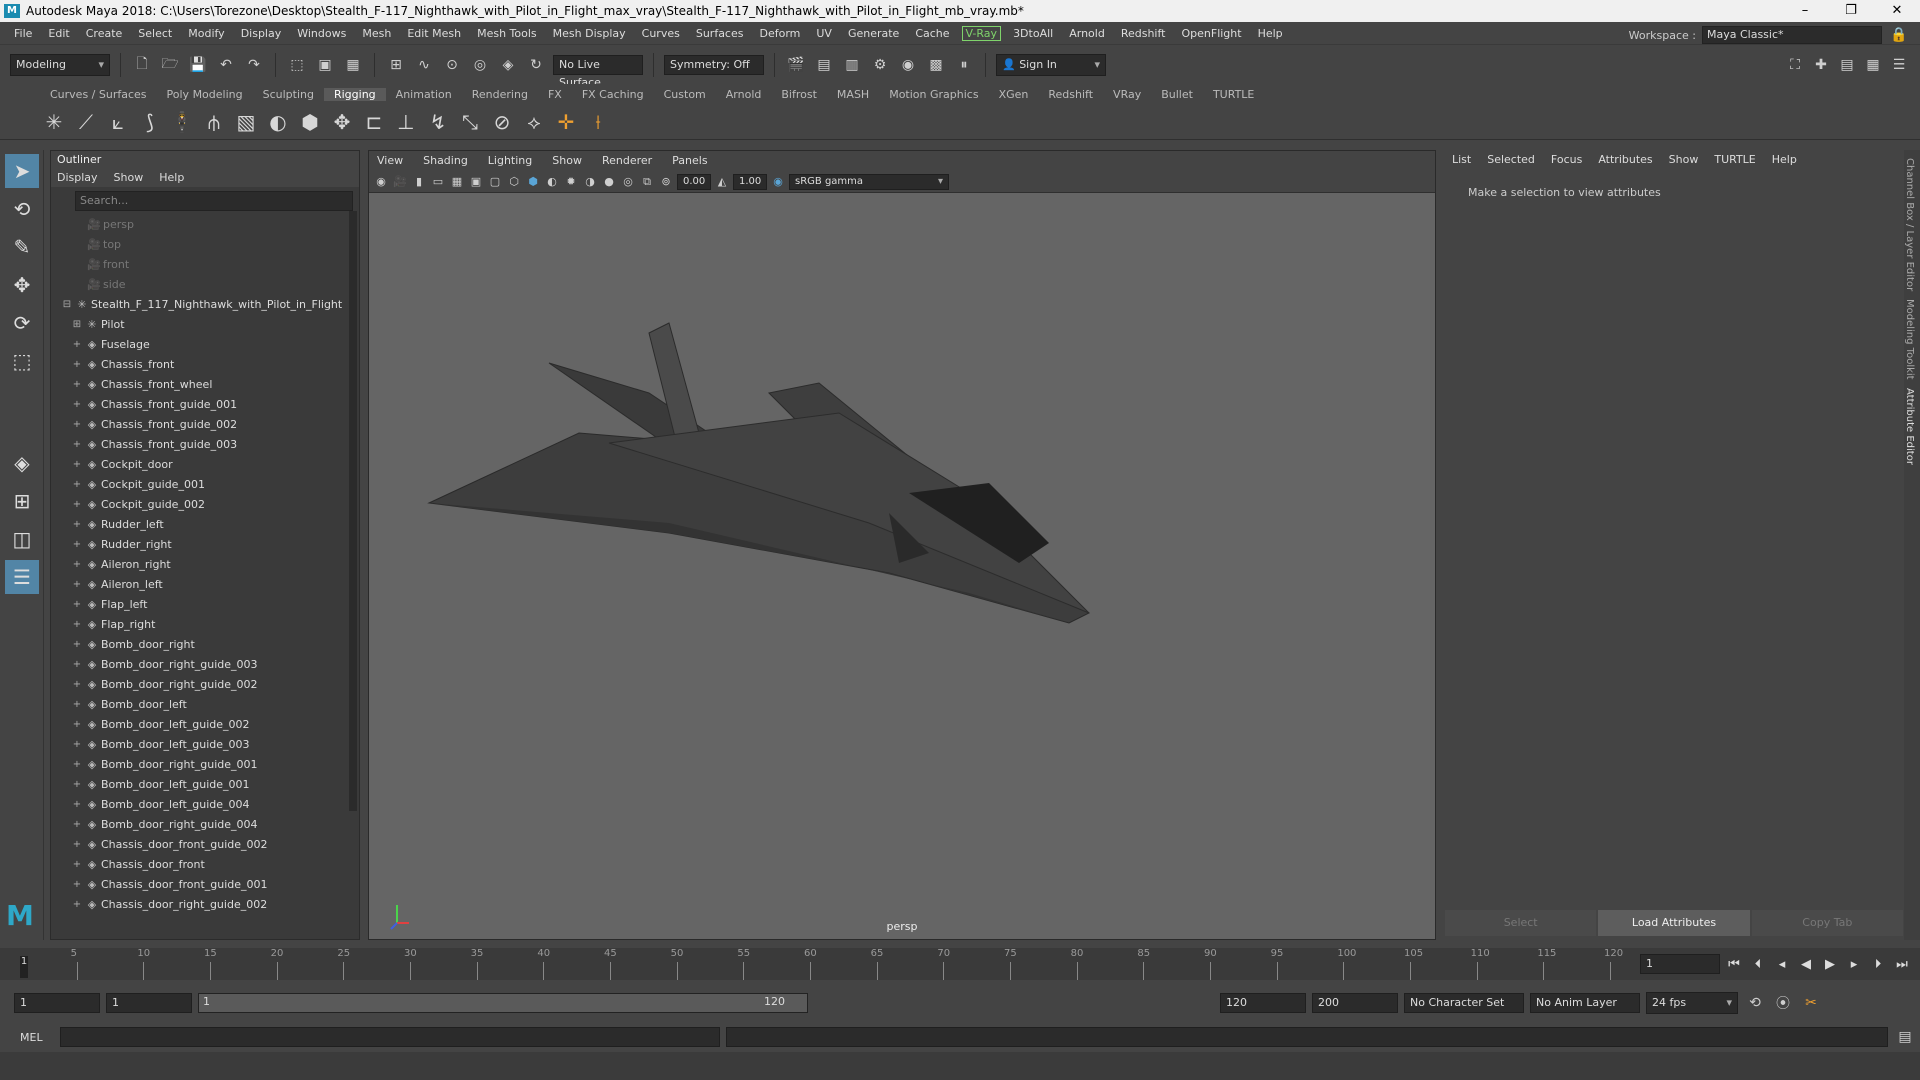 Image resolution: width=1920 pixels, height=1080 pixels. What do you see at coordinates (205, 585) in the screenshot?
I see `outliner-item: + ◈ Aileron_left` at bounding box center [205, 585].